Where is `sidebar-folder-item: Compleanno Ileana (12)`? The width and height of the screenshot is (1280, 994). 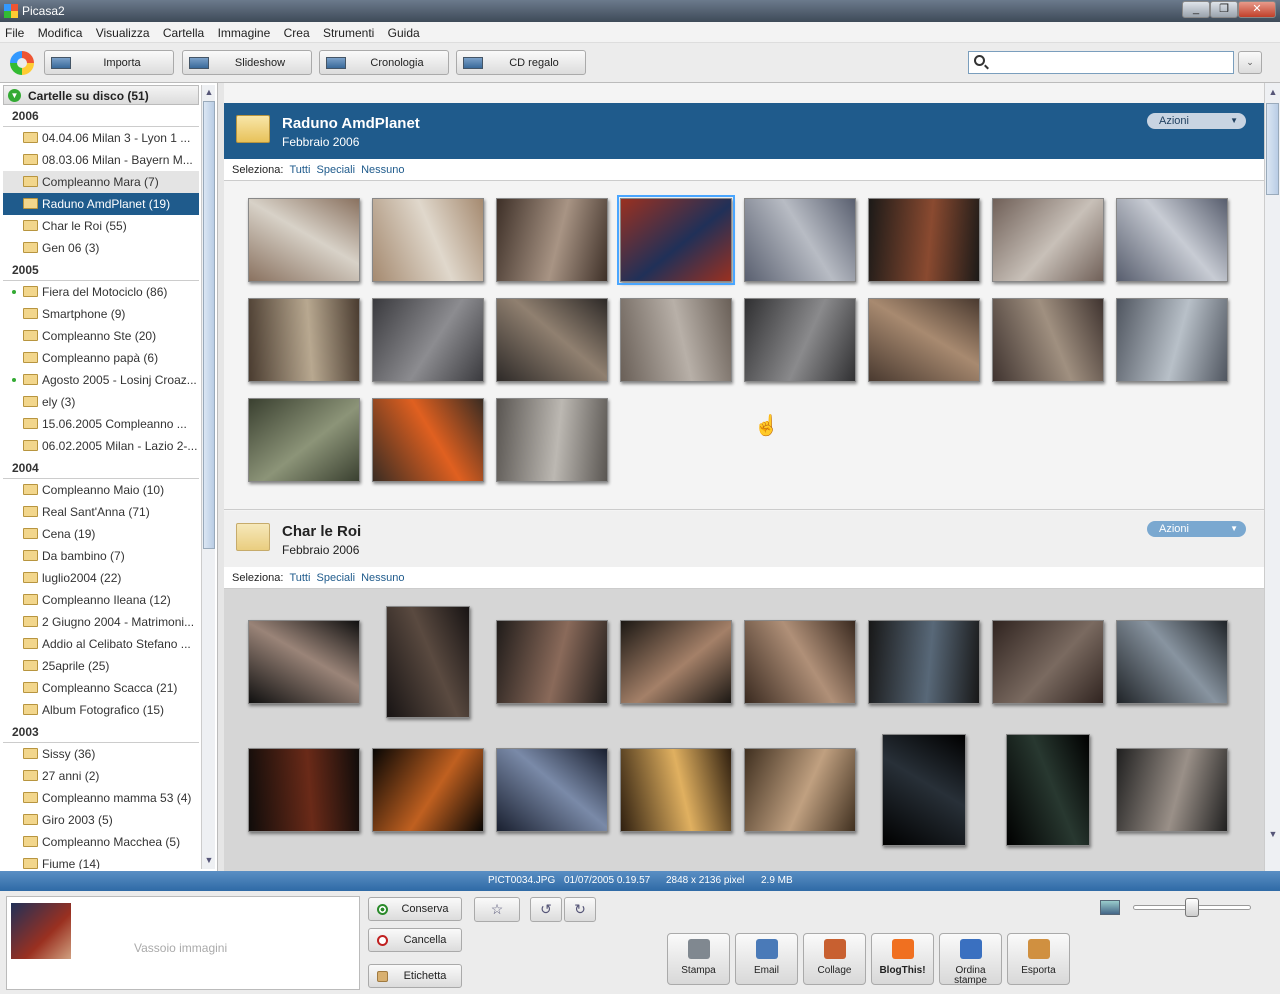
sidebar-folder-item: Compleanno Ileana (12) is located at coordinates (101, 600).